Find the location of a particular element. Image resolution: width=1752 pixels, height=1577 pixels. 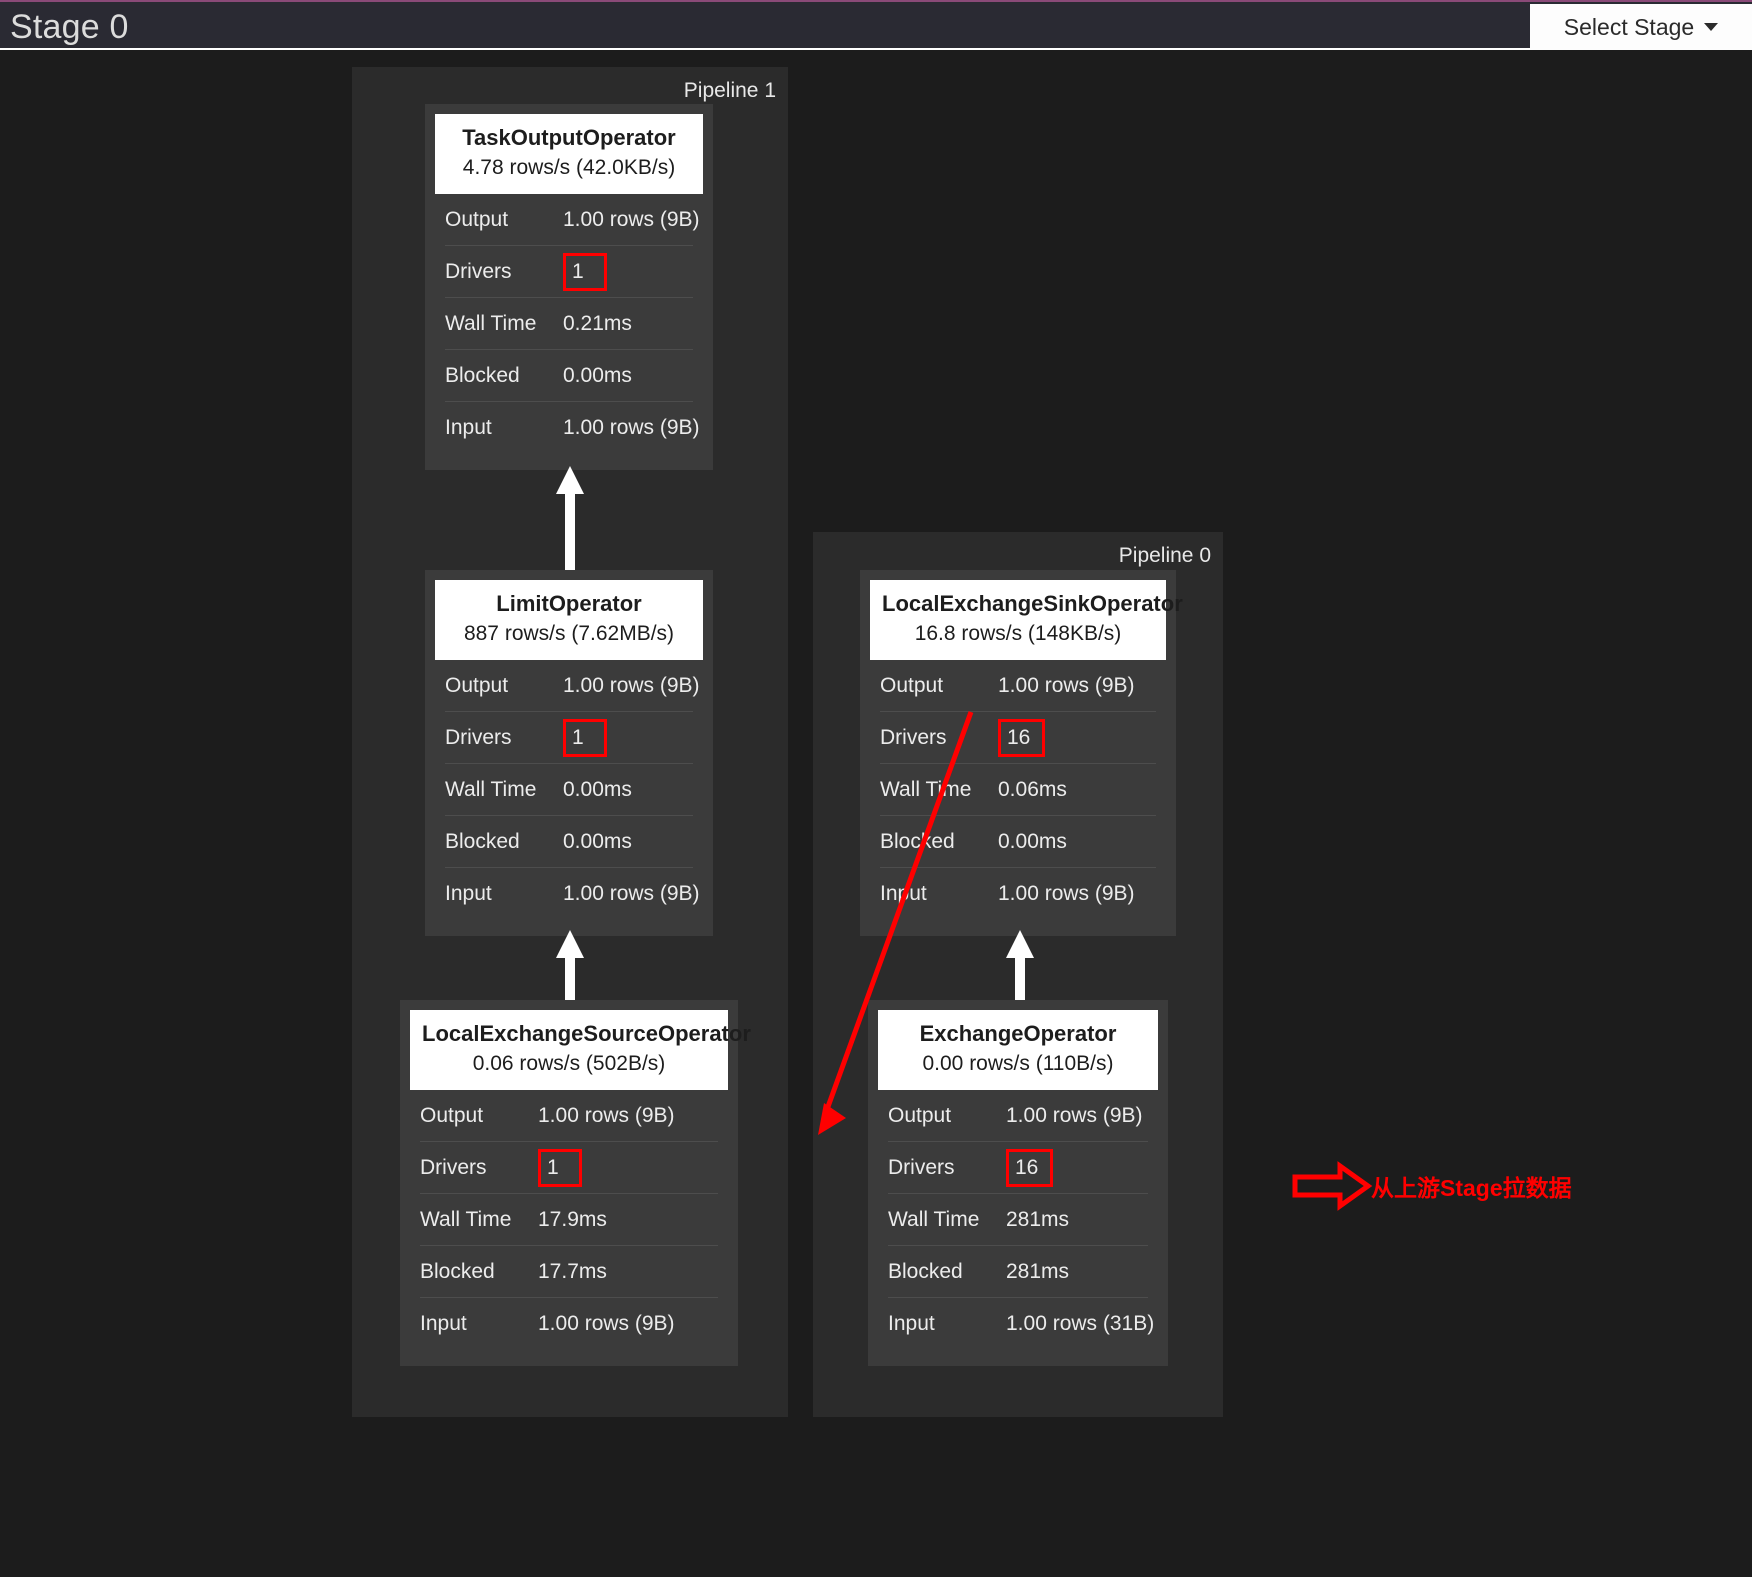

operator-title: TaskOutputOperator is located at coordinates (569, 137).